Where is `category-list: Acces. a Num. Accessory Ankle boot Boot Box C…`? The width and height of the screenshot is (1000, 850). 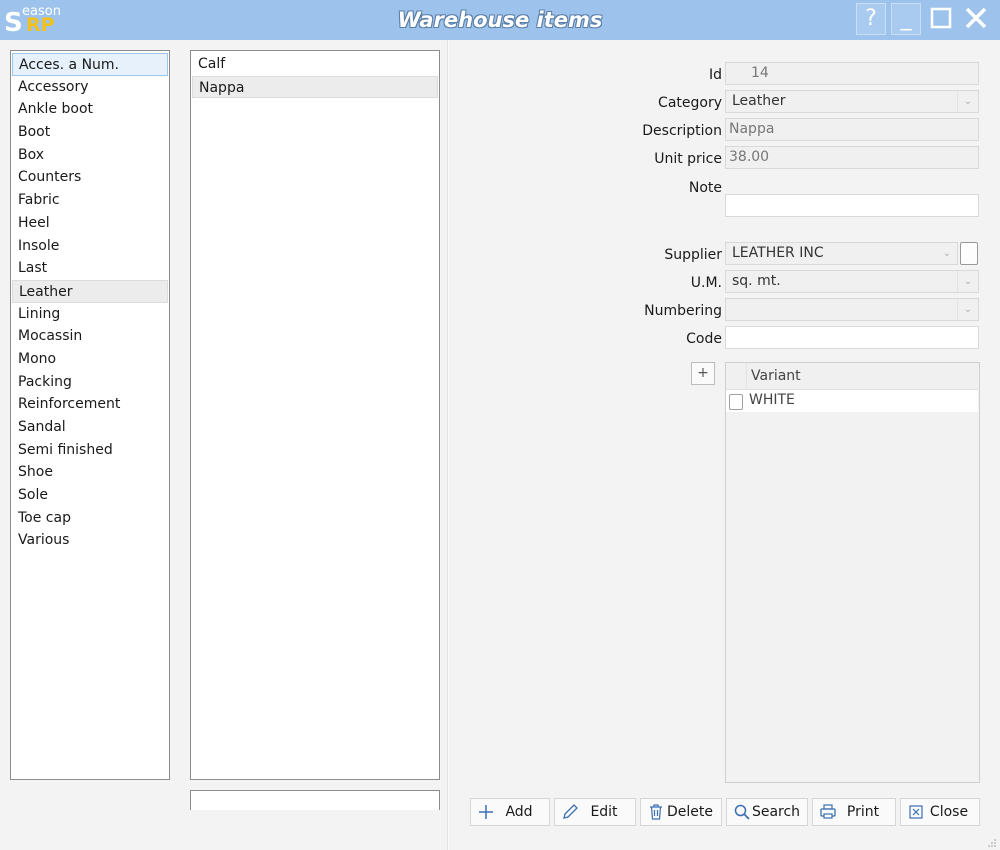
category-list: Acces. a Num. Accessory Ankle boot Boot Box C… is located at coordinates (90, 415).